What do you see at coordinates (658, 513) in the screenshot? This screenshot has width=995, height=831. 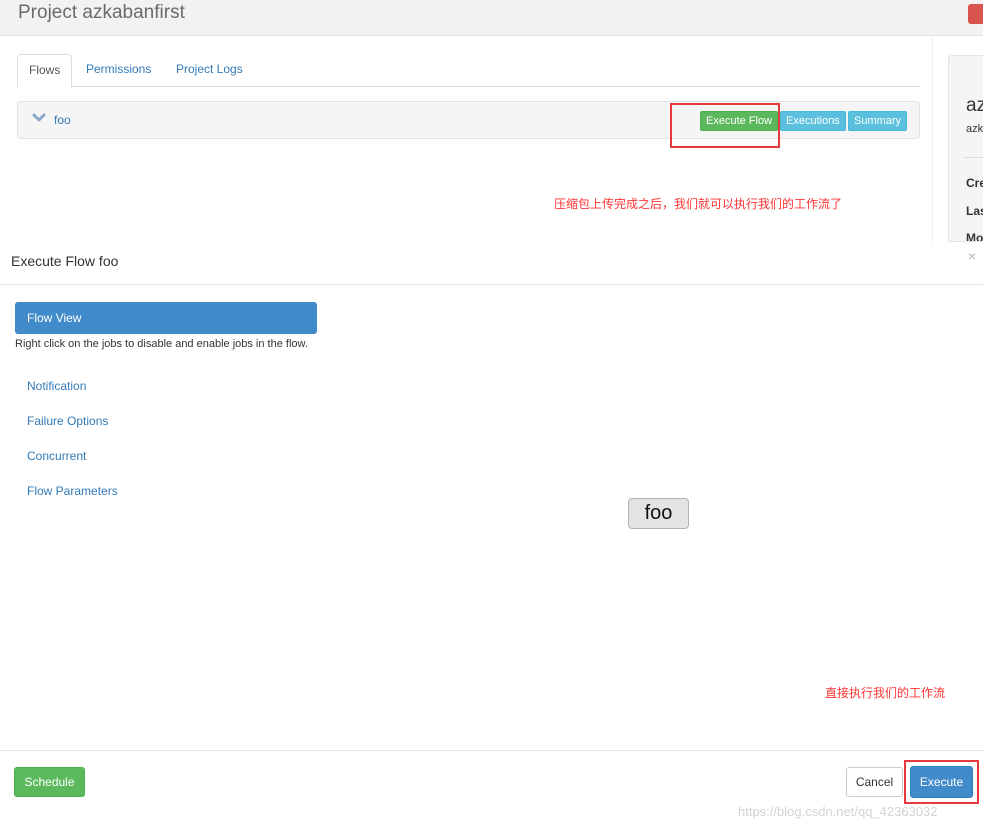 I see `flow-graph-node: foo` at bounding box center [658, 513].